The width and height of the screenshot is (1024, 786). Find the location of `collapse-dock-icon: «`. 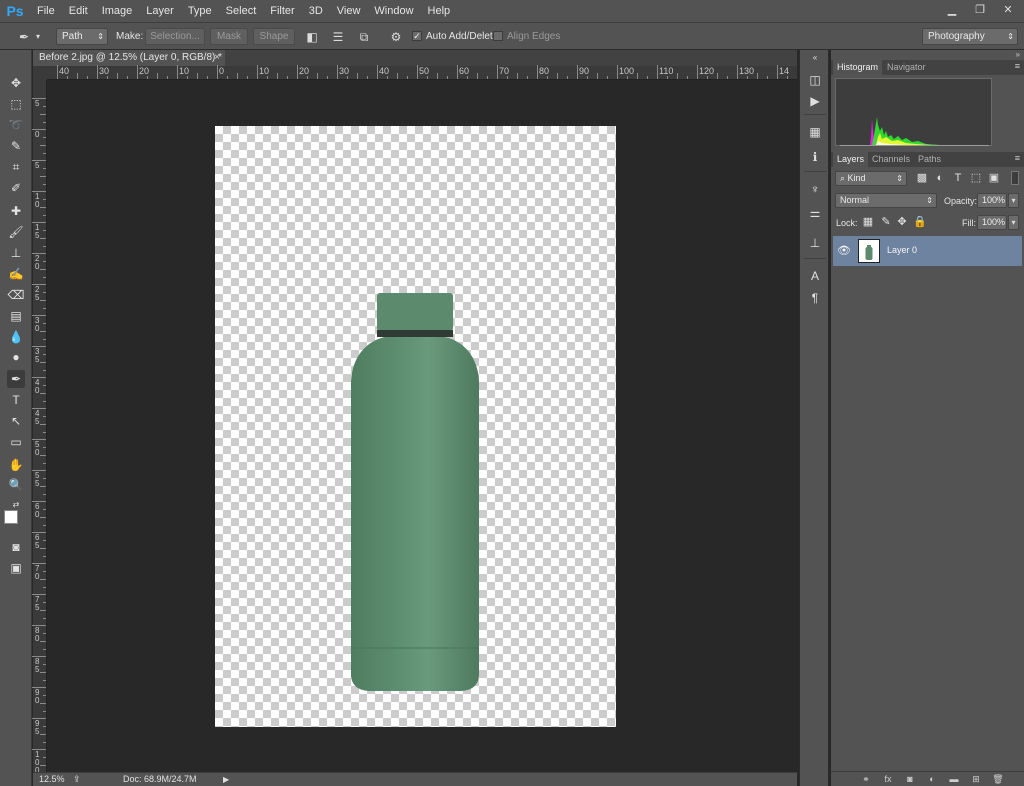

collapse-dock-icon: « is located at coordinates (815, 58).